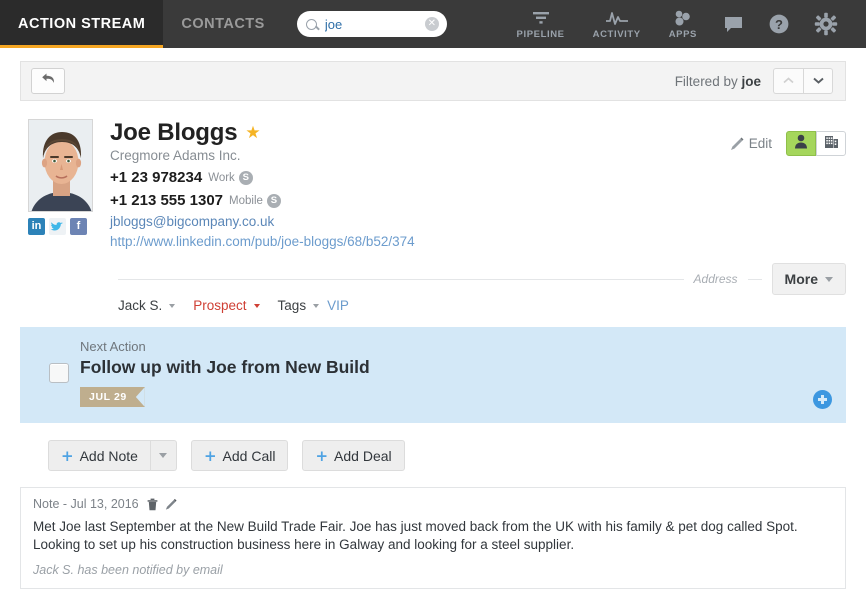 The height and width of the screenshot is (592, 866). Describe the element at coordinates (57, 226) in the screenshot. I see `twitter-icon` at that location.